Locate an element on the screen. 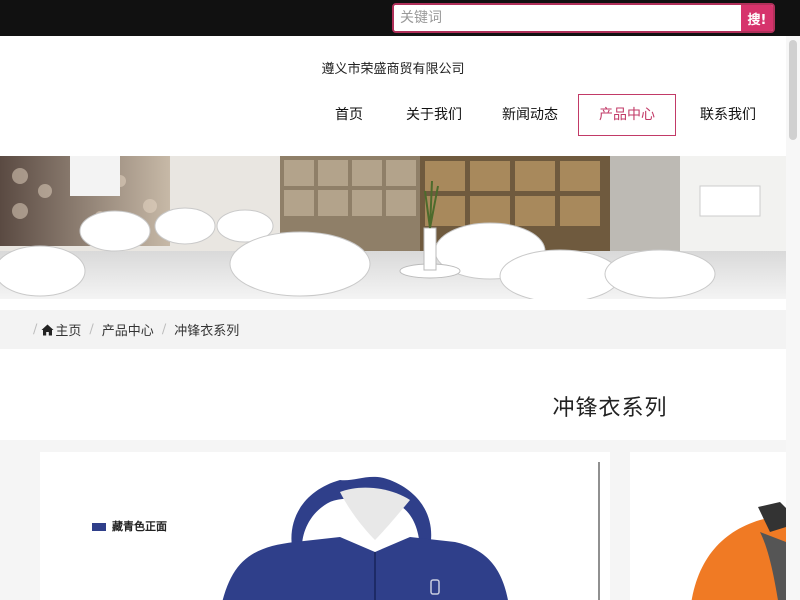  section-title: 冲锋衣系列 is located at coordinates (610, 408).